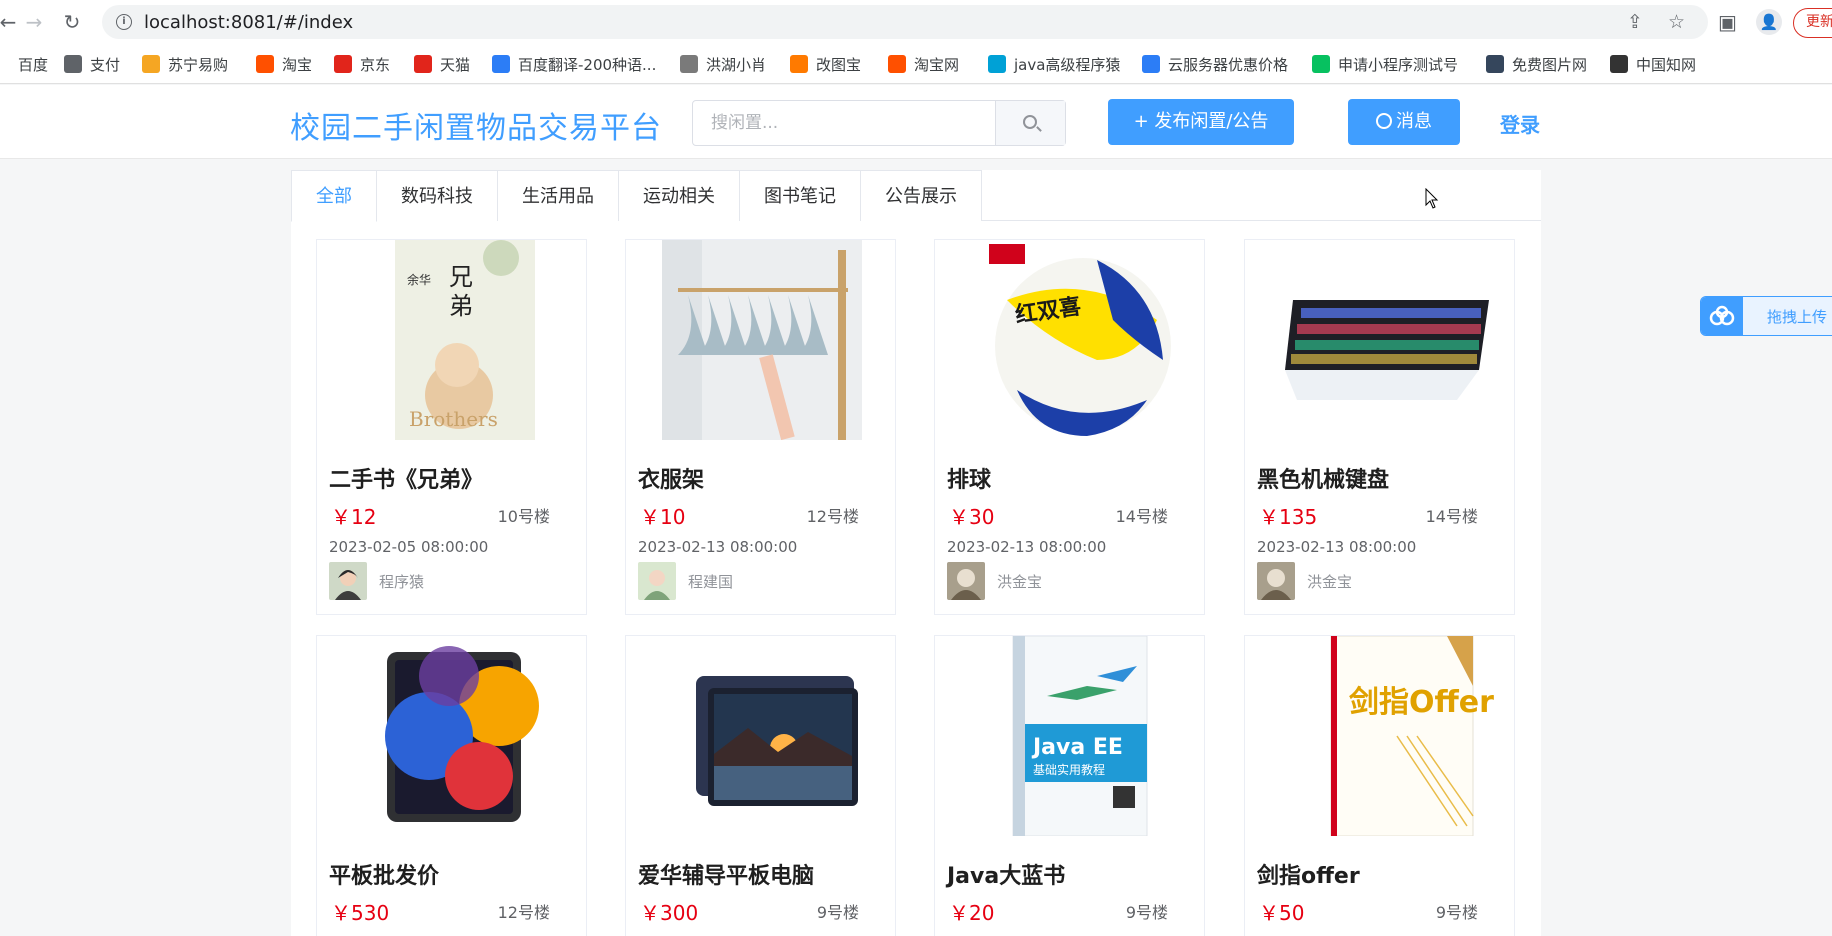 This screenshot has height=936, width=1832. What do you see at coordinates (1201, 122) in the screenshot?
I see `publish-button: + 发布闲置/公告` at bounding box center [1201, 122].